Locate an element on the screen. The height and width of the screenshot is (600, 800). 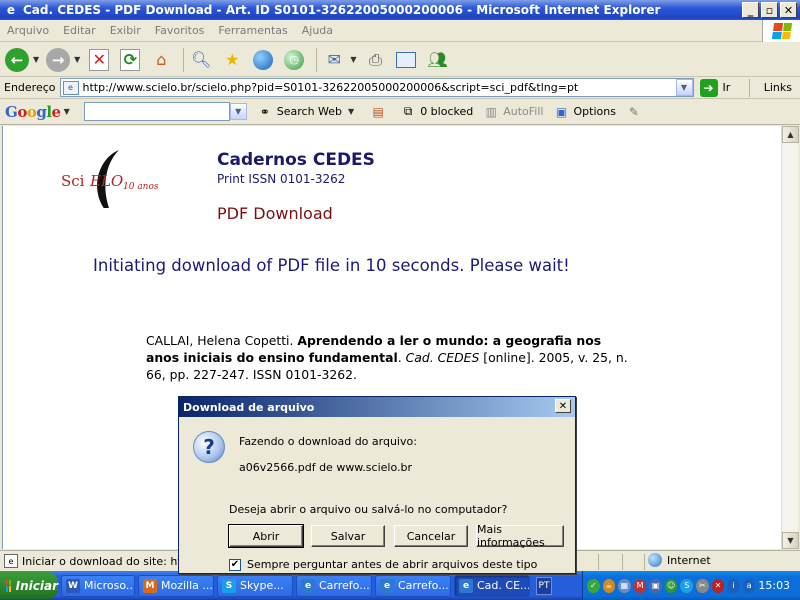
highlight-pen-icon: ✎ is located at coordinates (633, 111).